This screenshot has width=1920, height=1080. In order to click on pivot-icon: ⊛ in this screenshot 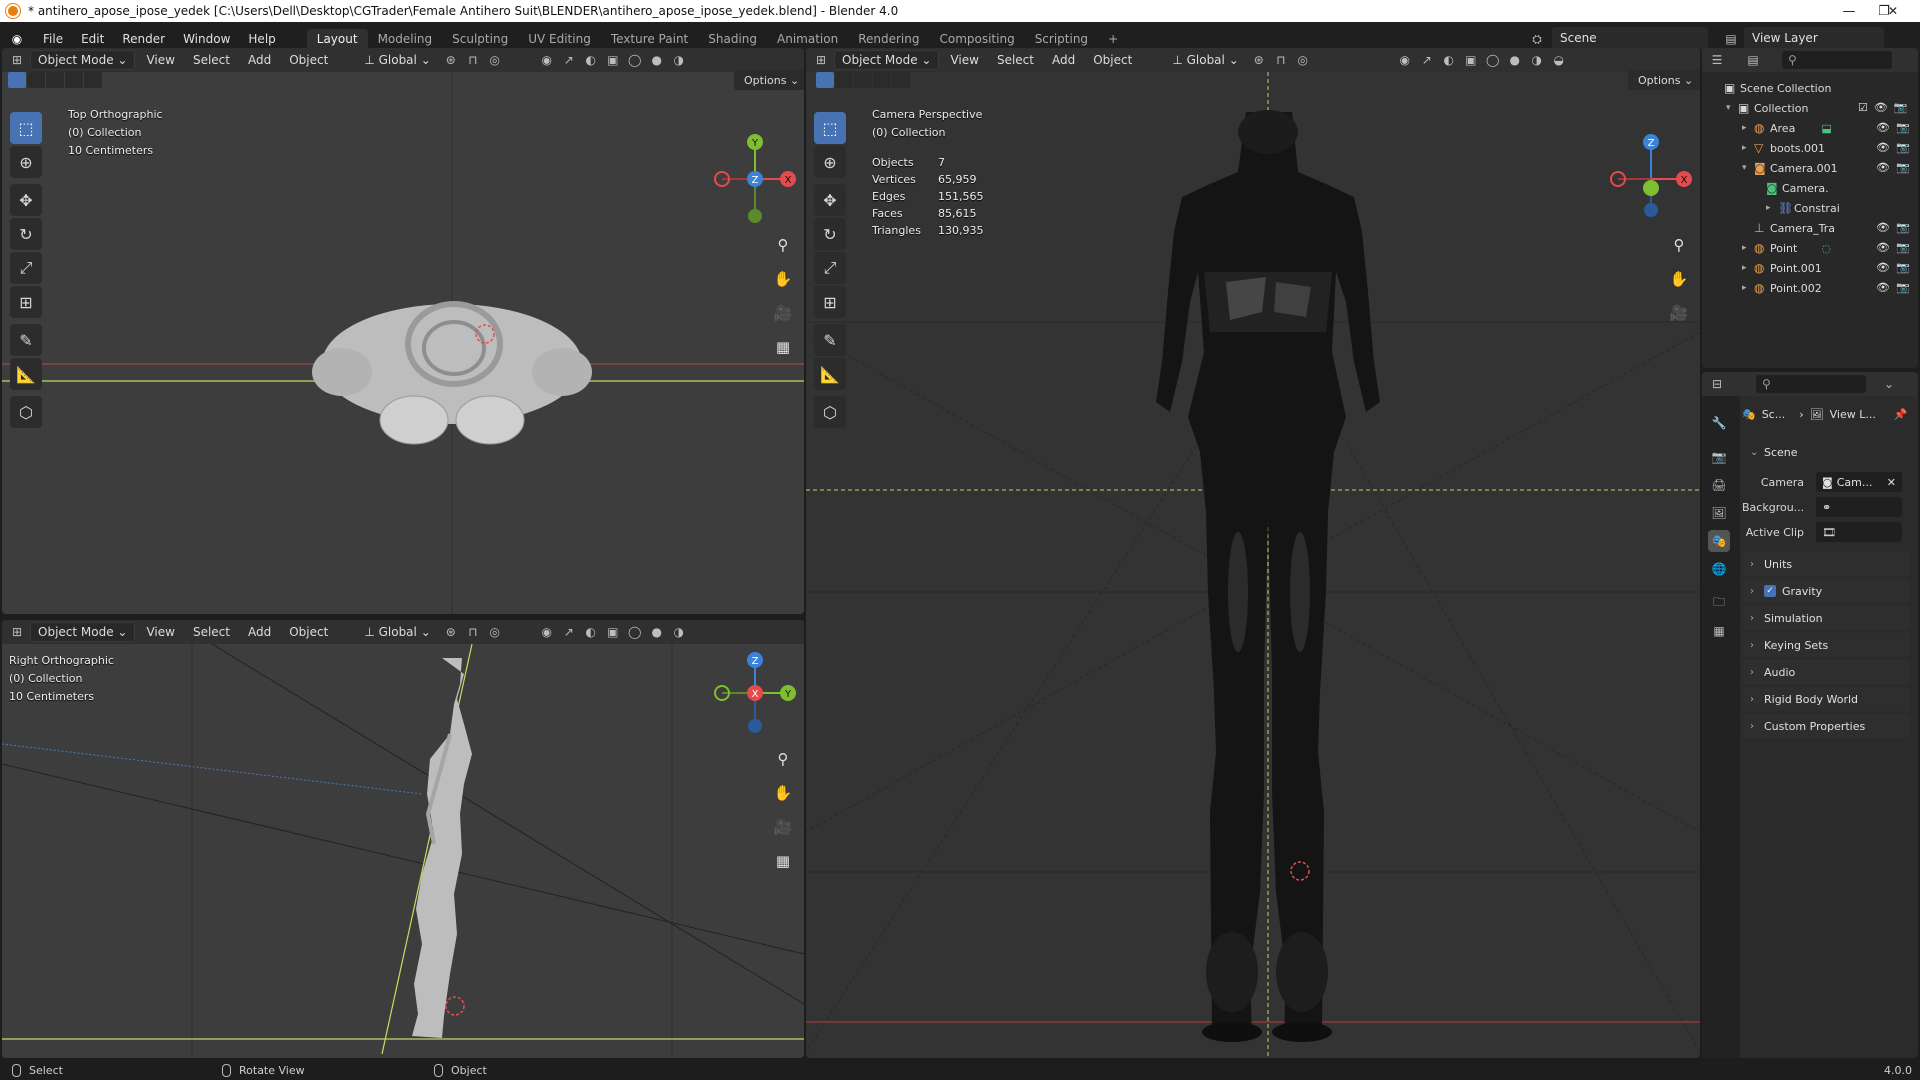, I will do `click(451, 60)`.